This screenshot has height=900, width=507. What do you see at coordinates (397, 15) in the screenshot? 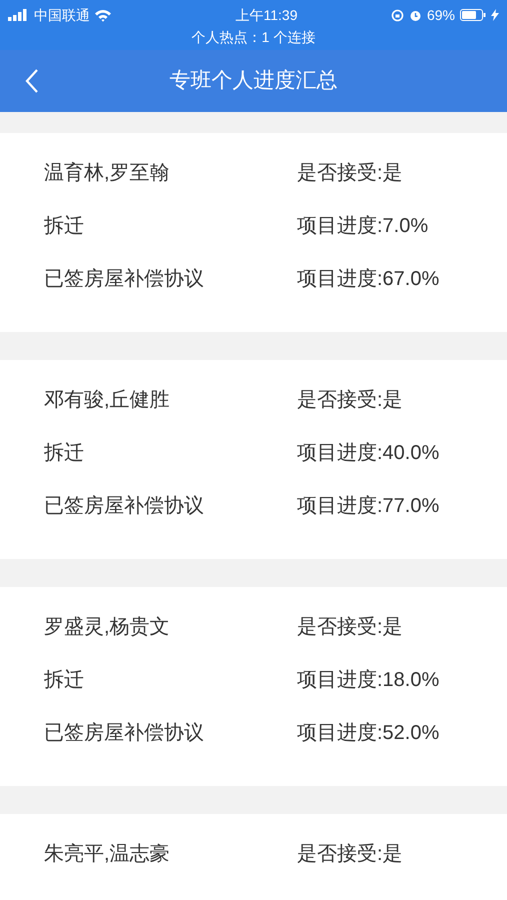
I see `rotation-lock-icon` at bounding box center [397, 15].